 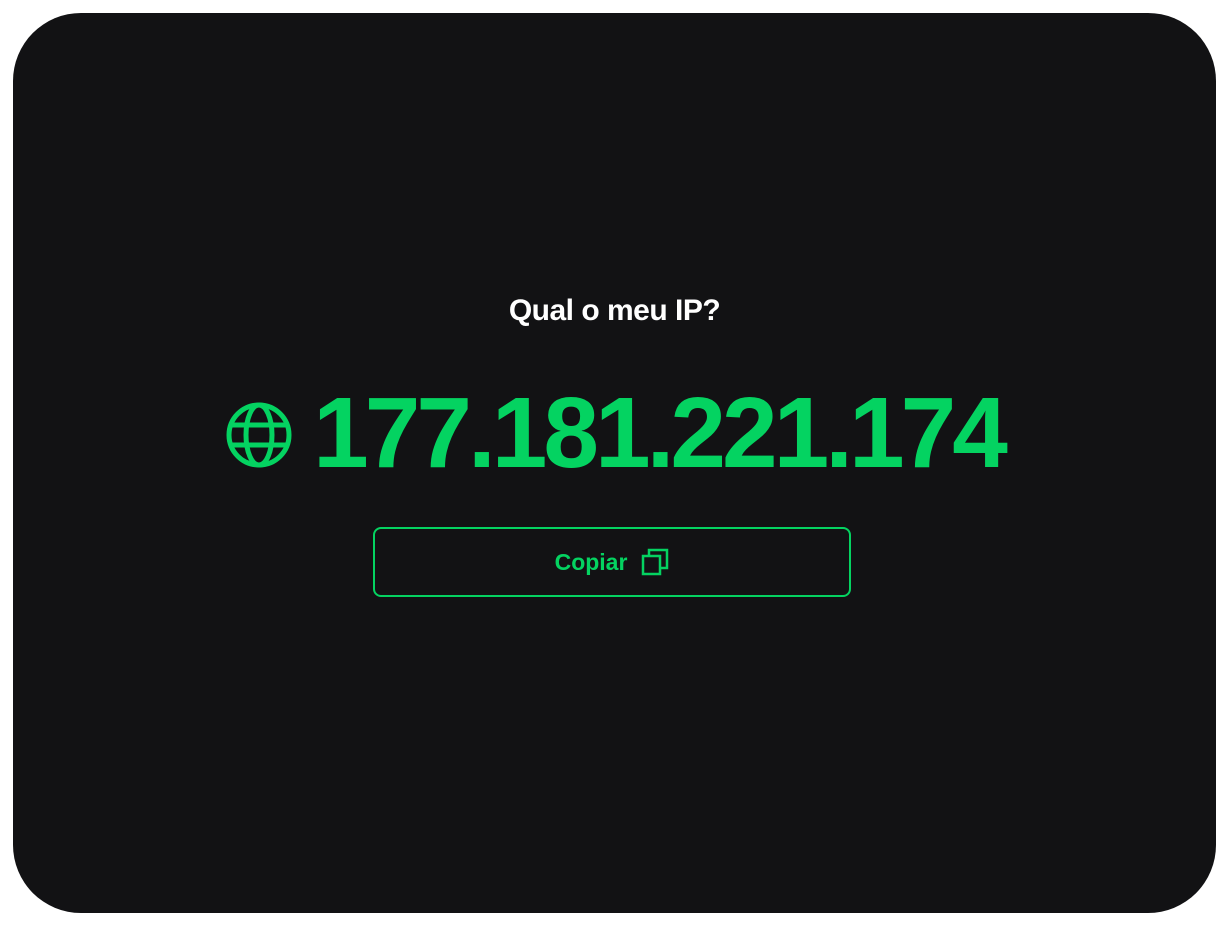 What do you see at coordinates (660, 433) in the screenshot?
I see `ip-address: 177.181.221.174` at bounding box center [660, 433].